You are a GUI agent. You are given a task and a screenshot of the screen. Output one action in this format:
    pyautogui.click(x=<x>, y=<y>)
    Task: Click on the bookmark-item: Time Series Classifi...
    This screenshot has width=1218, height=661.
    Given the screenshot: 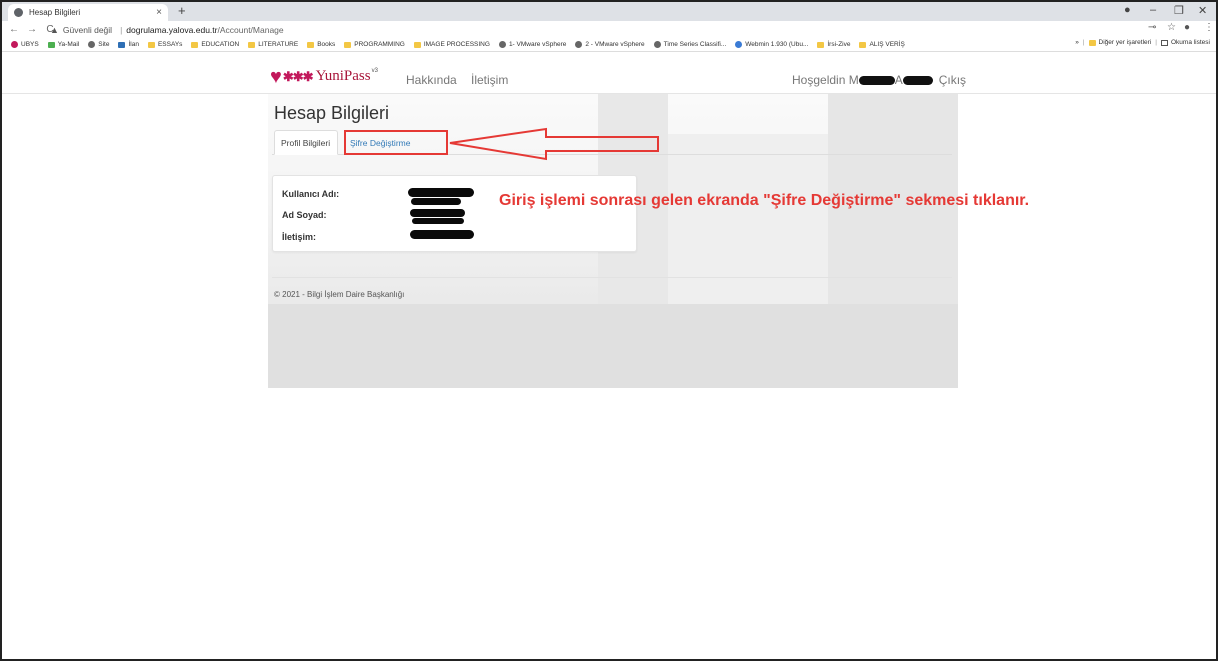 What is the action you would take?
    pyautogui.click(x=689, y=44)
    